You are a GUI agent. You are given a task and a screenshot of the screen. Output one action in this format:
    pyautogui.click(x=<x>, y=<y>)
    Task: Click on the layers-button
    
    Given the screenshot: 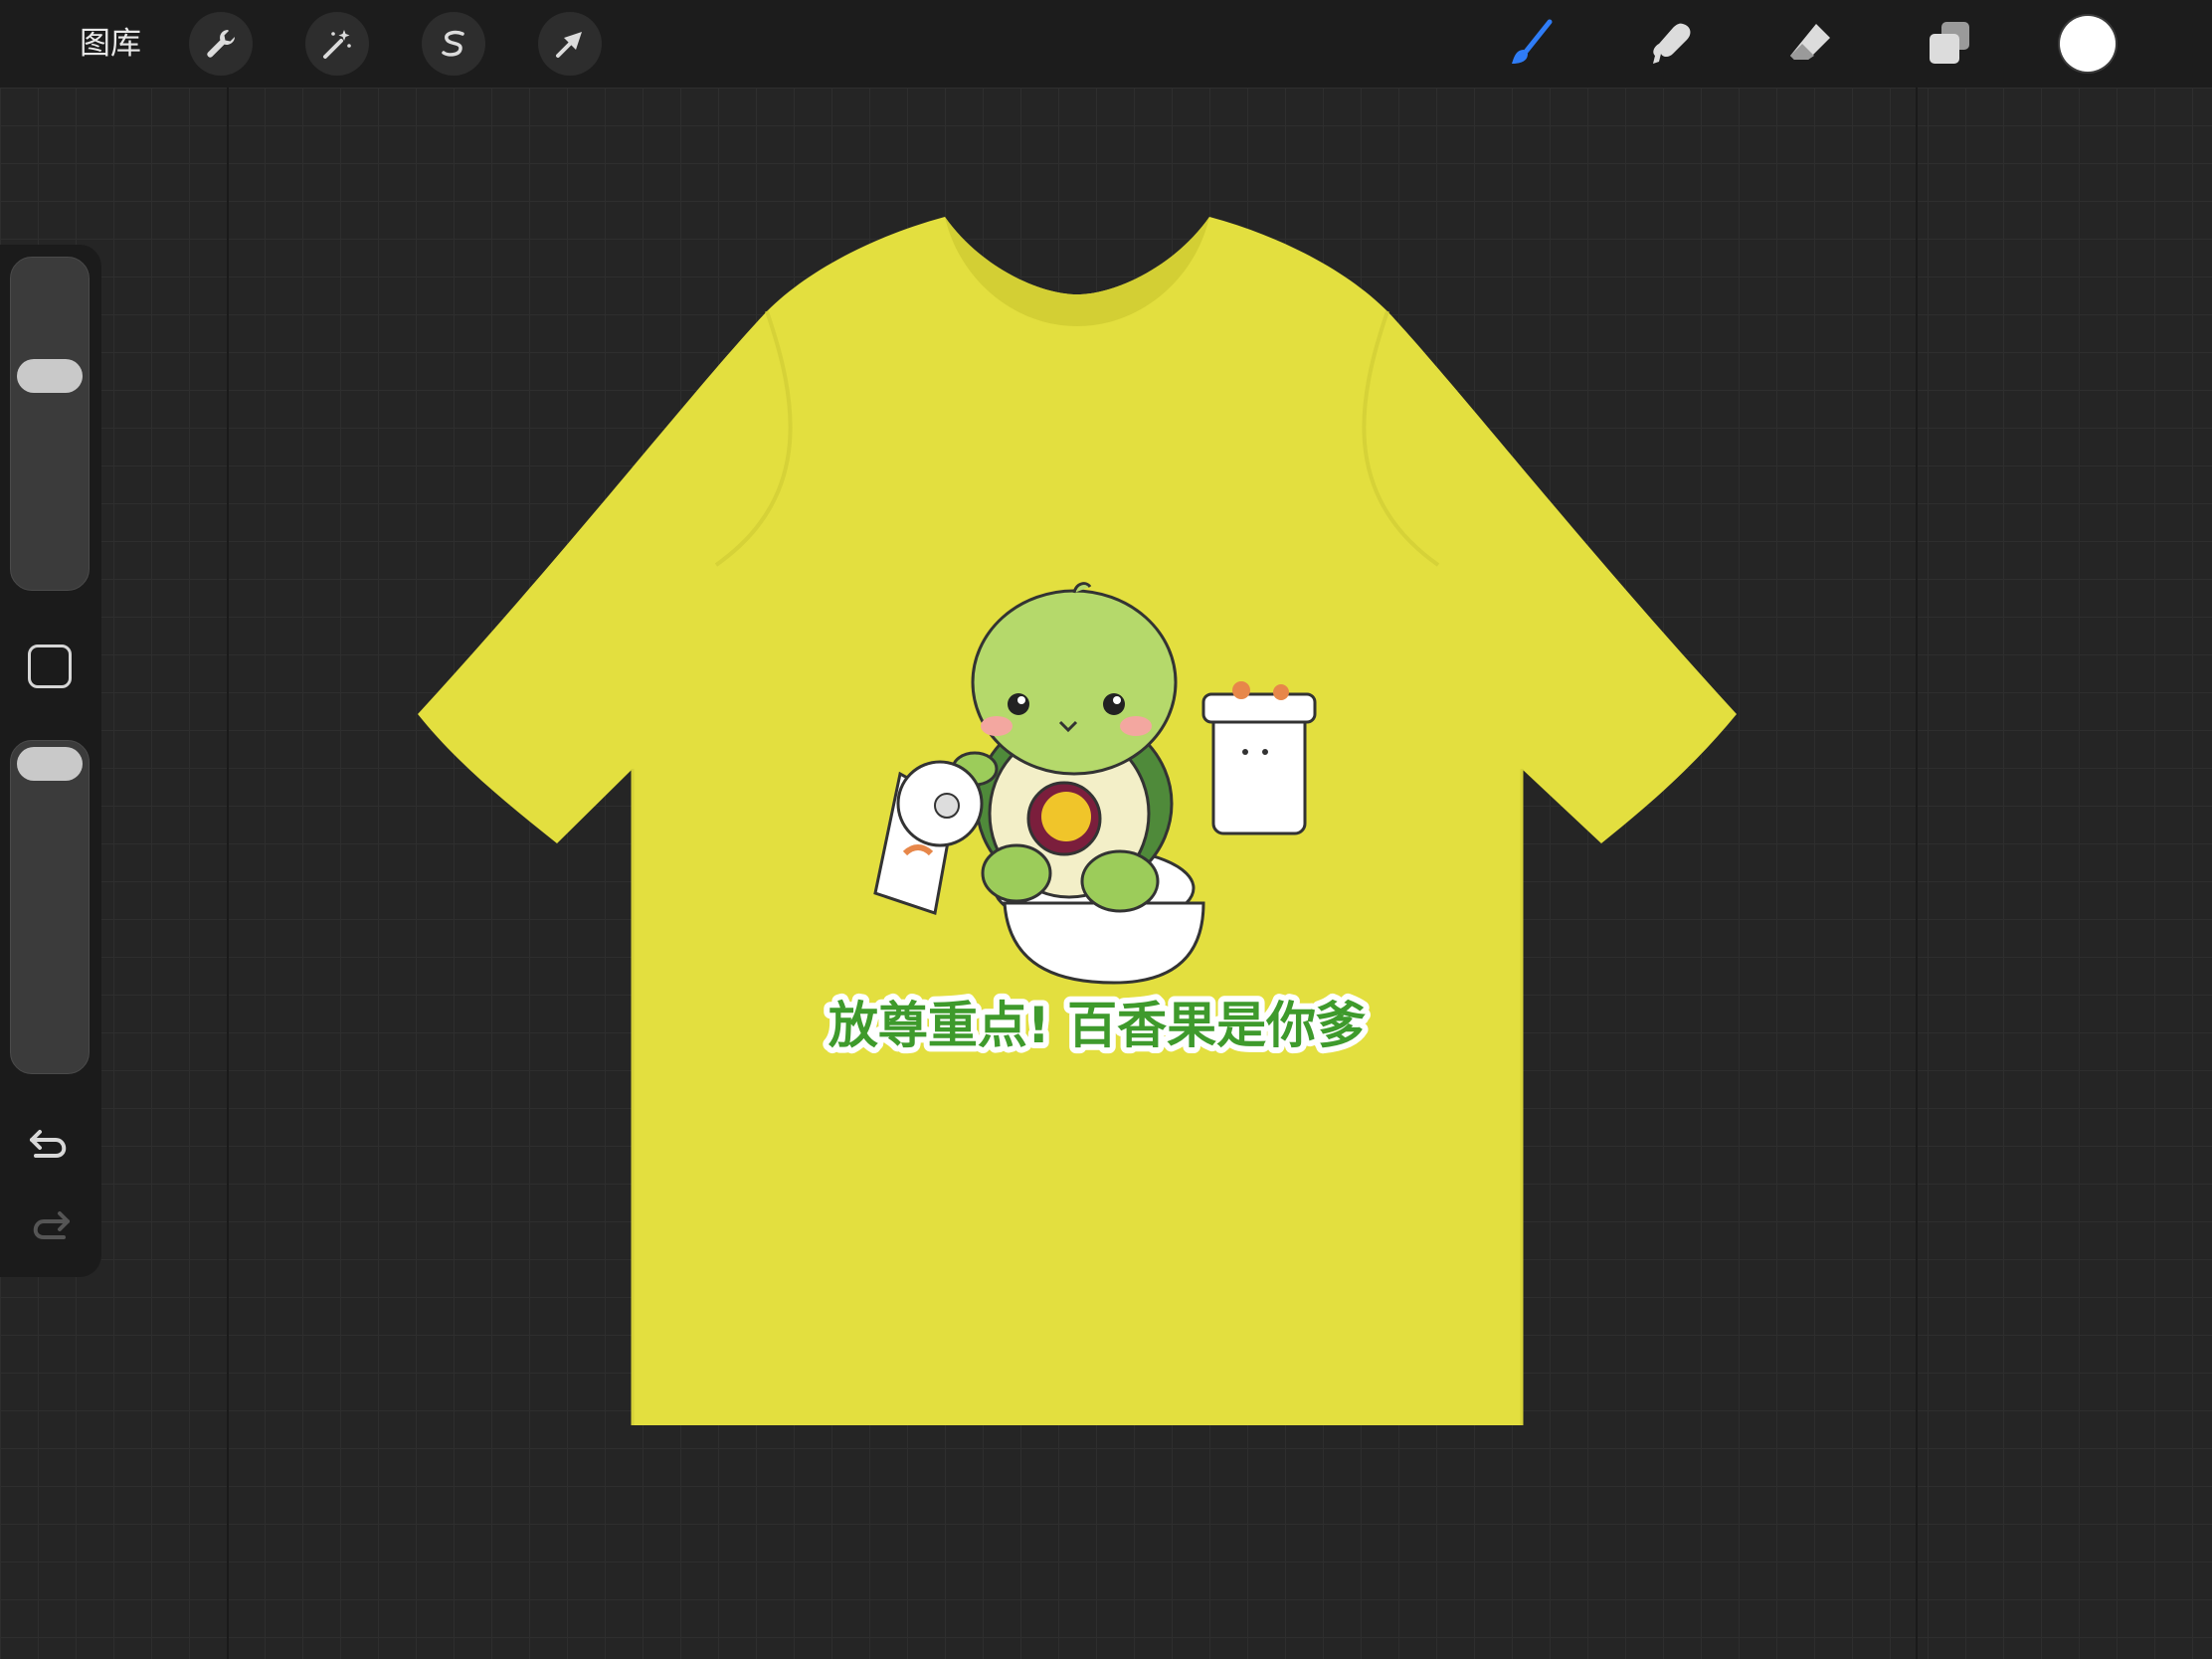 What is the action you would take?
    pyautogui.click(x=1949, y=44)
    